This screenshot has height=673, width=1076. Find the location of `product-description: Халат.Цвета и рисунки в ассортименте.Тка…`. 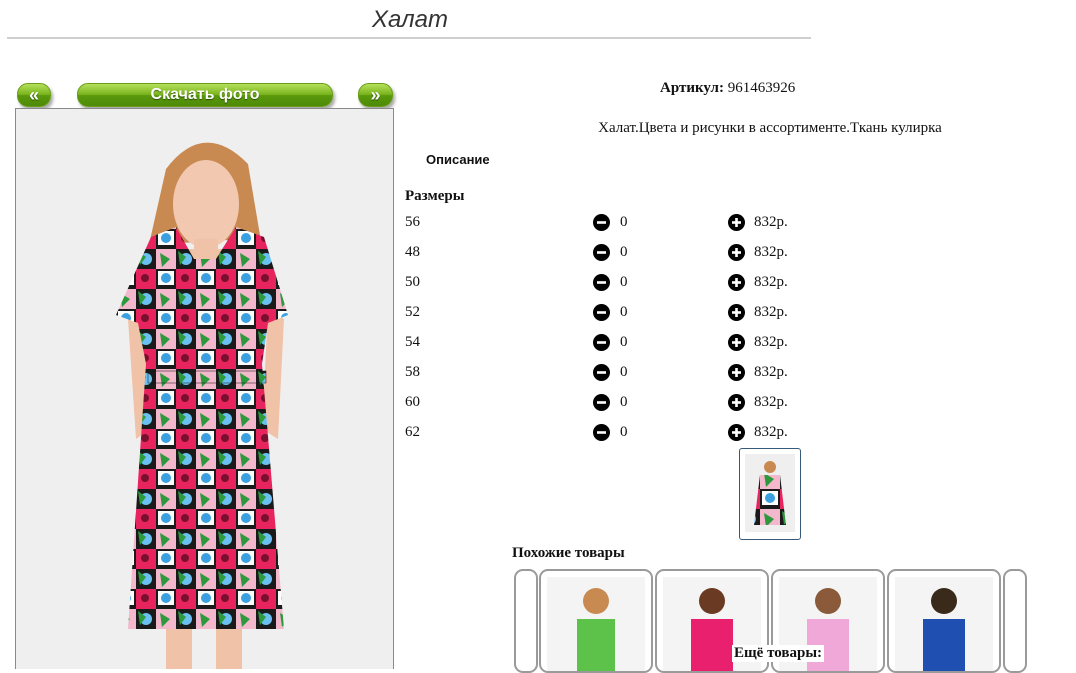

product-description: Халат.Цвета и рисунки в ассортименте.Тка… is located at coordinates (770, 128).